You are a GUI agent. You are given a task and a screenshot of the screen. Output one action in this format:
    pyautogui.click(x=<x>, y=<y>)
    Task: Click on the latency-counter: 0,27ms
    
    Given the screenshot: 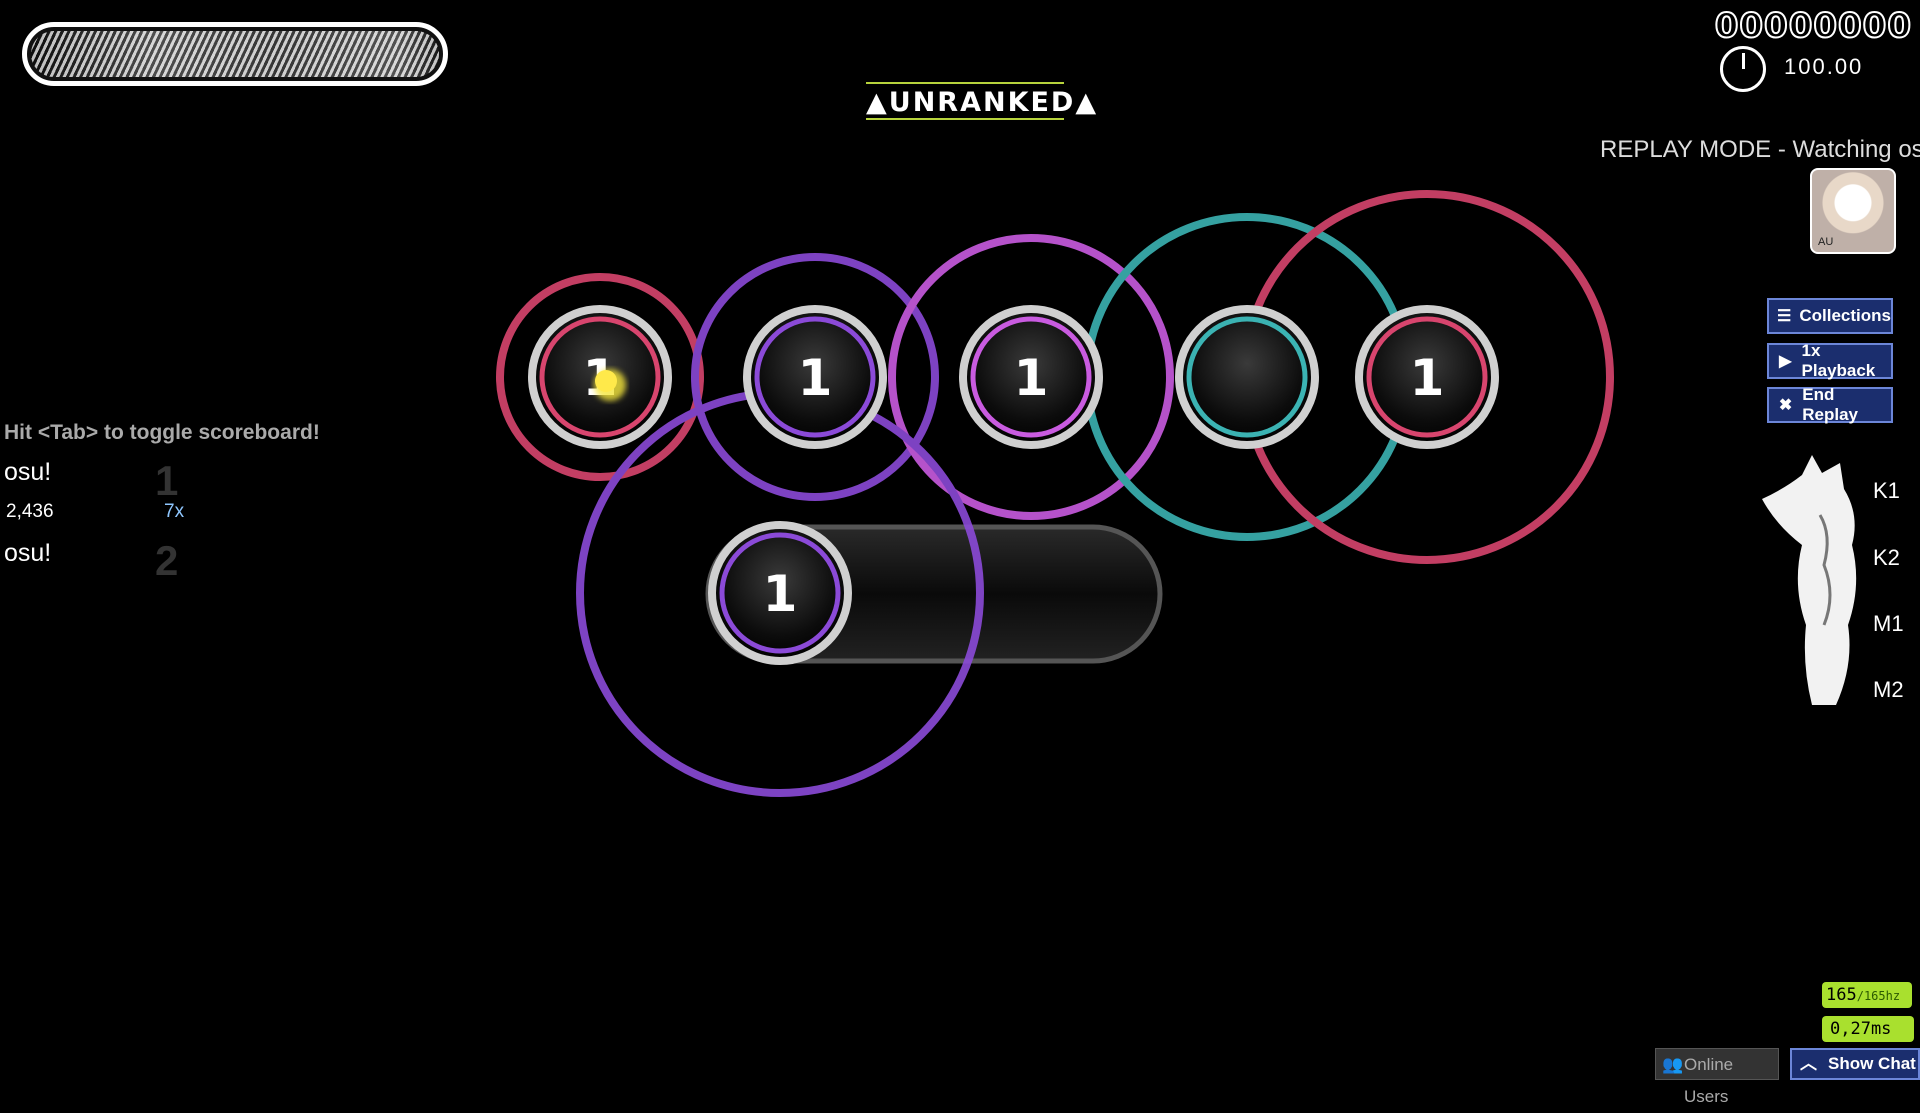 What is the action you would take?
    pyautogui.click(x=1868, y=1029)
    